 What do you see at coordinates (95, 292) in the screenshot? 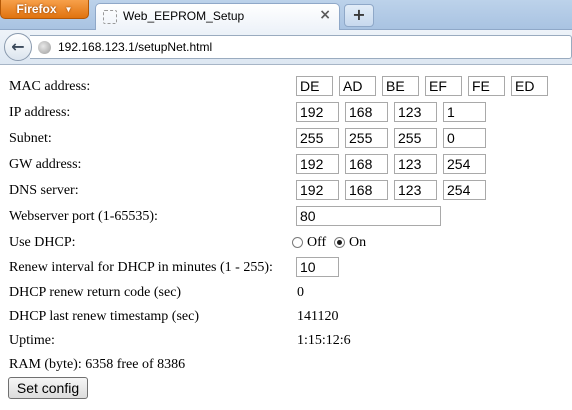
I see `return-code-label: DHCP renew return code (sec)` at bounding box center [95, 292].